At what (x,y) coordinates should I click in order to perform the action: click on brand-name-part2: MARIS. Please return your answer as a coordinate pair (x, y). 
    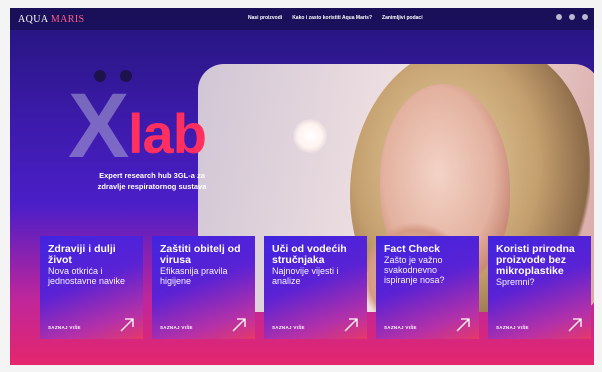
    Looking at the image, I should click on (67, 19).